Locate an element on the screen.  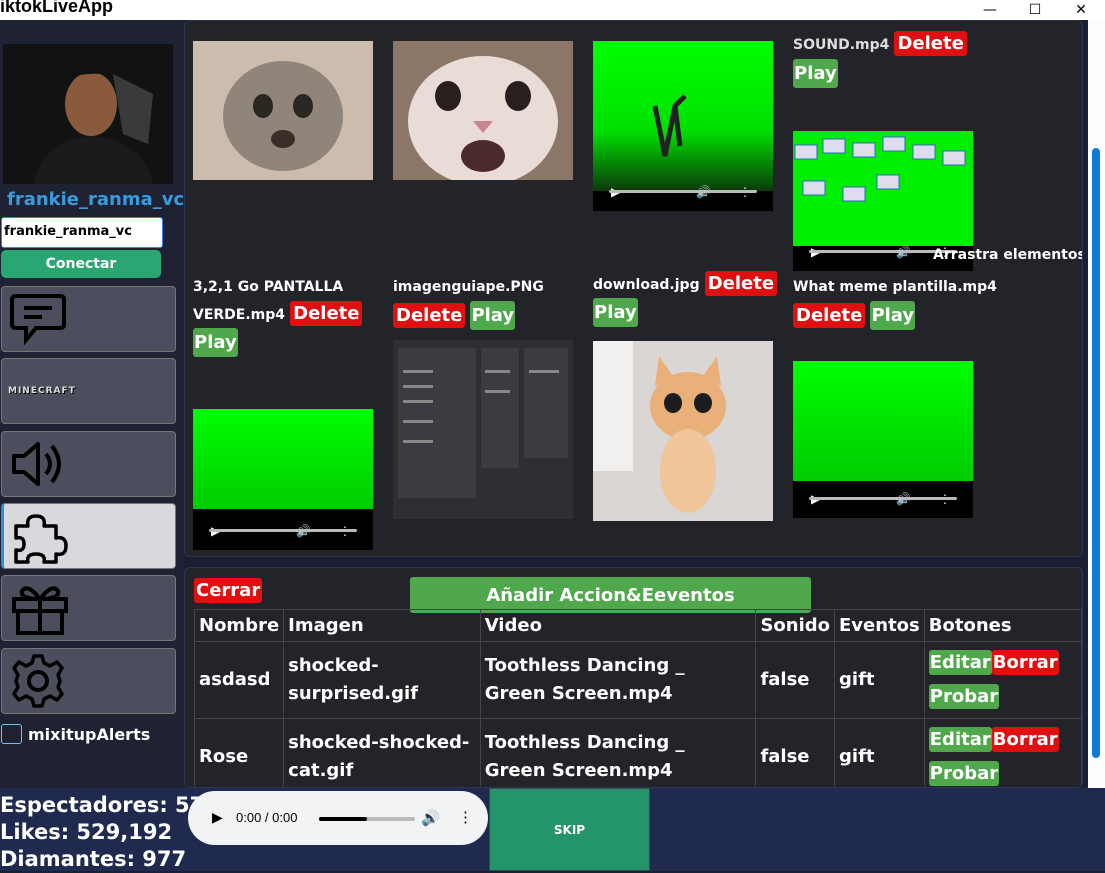
media-name: SOUND.mp4 is located at coordinates (841, 45).